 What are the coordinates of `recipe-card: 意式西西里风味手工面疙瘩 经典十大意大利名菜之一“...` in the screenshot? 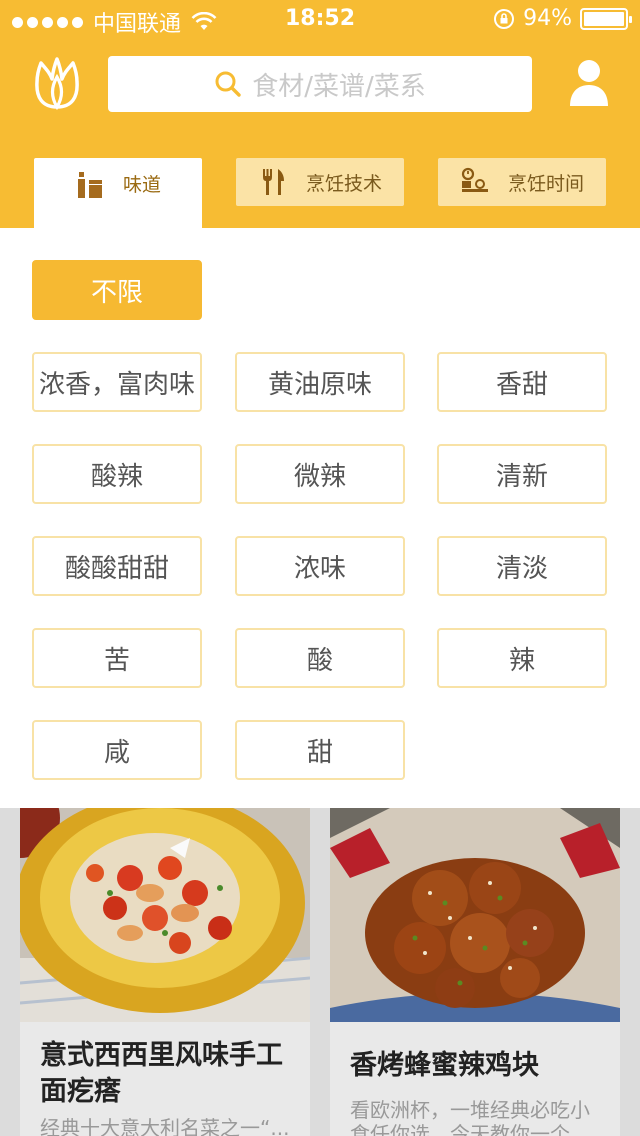 It's located at (165, 972).